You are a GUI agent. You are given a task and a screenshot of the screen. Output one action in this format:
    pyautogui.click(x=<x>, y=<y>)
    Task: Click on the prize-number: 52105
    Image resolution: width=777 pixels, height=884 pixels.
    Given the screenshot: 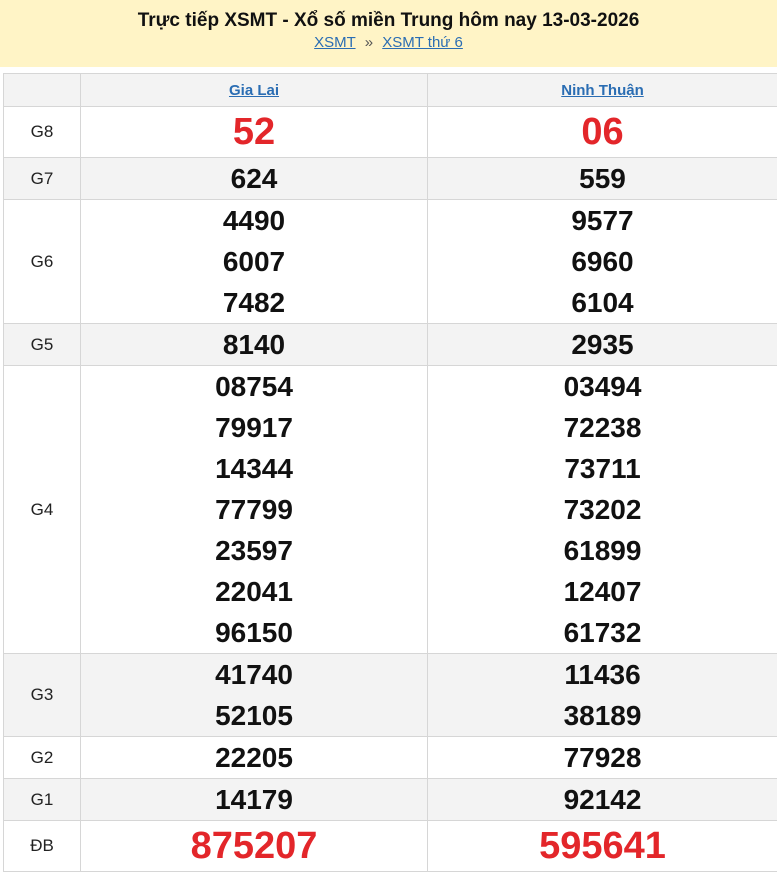 What is the action you would take?
    pyautogui.click(x=254, y=715)
    